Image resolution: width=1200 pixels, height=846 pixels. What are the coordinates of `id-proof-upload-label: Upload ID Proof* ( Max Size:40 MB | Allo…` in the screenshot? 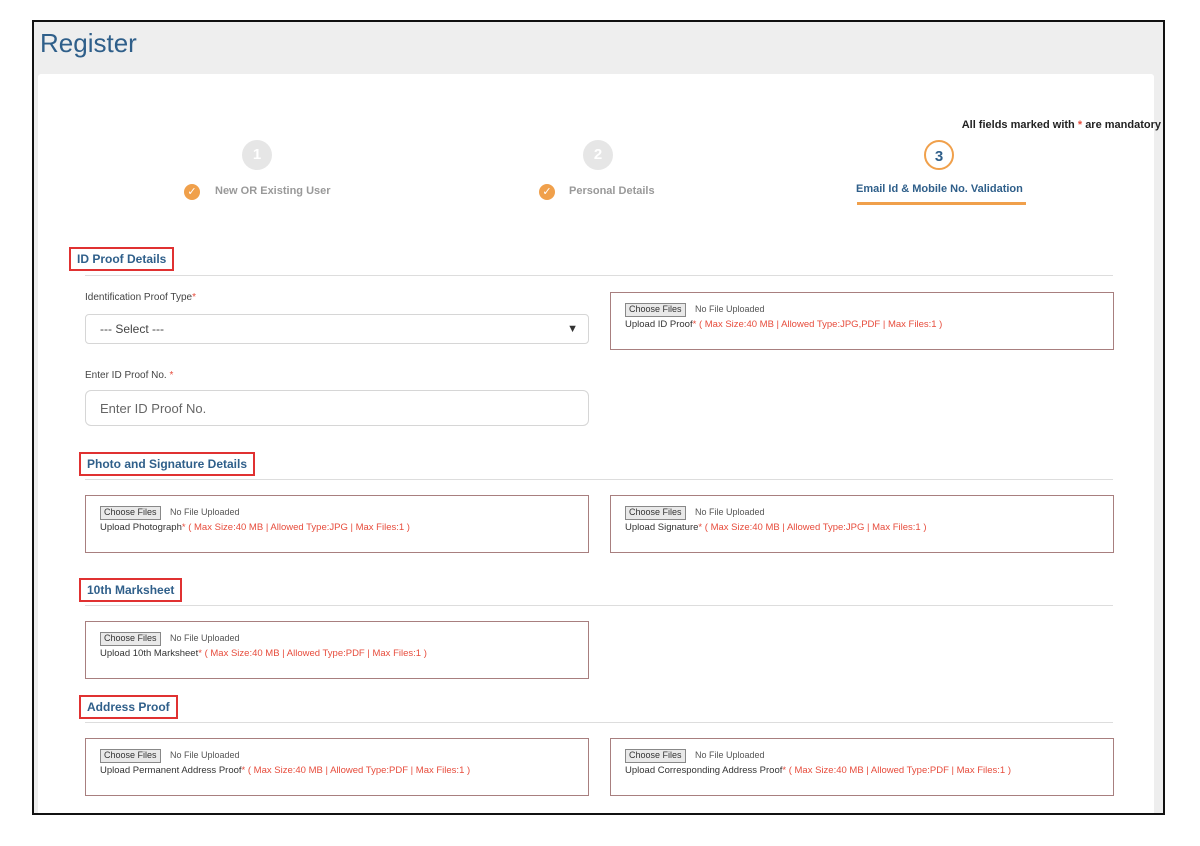 It's located at (783, 324).